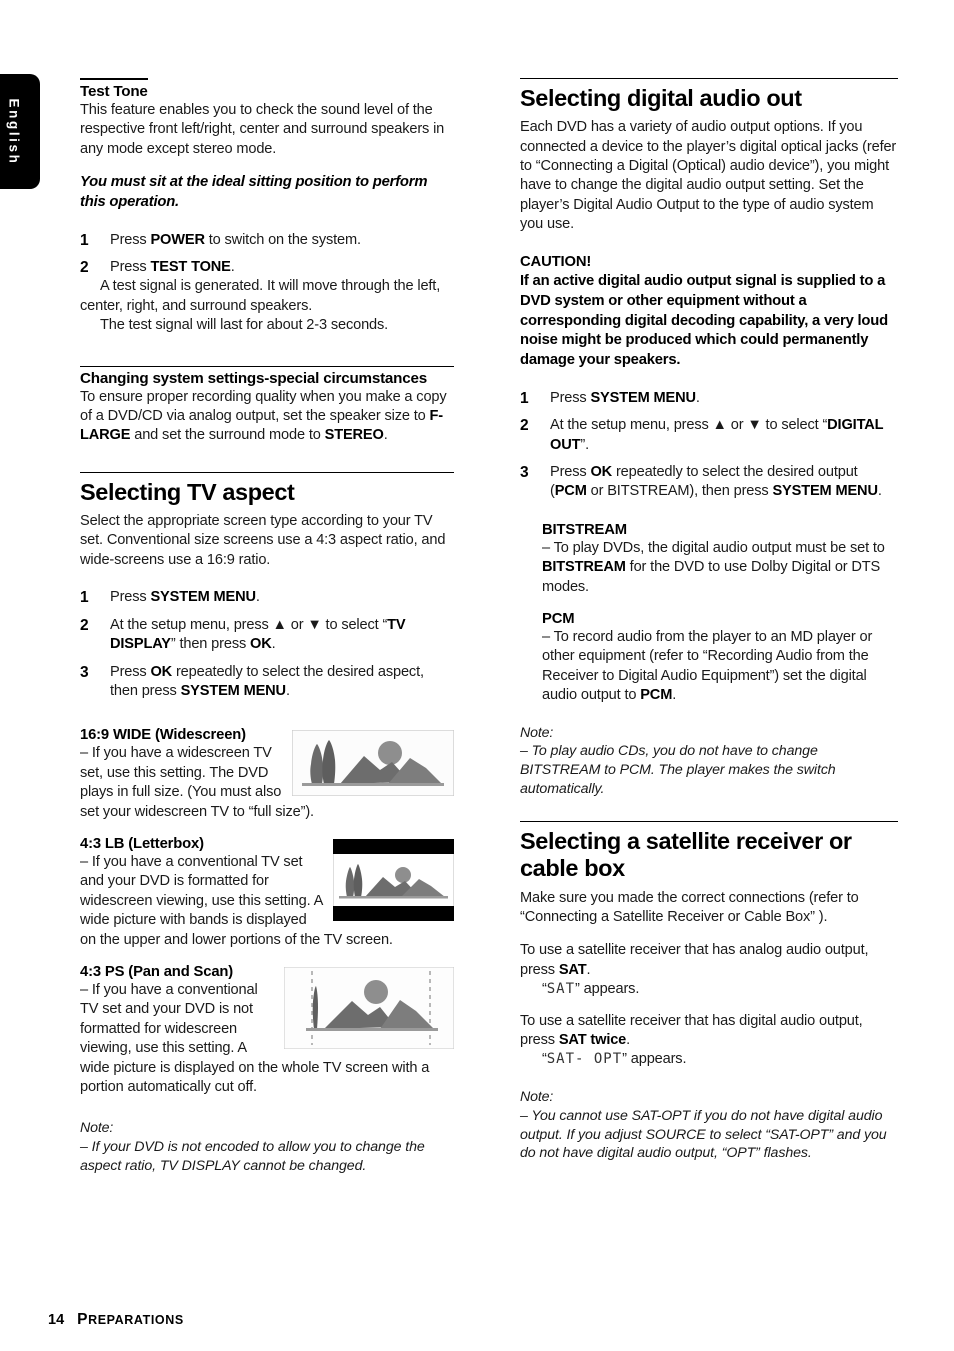  What do you see at coordinates (97, 1128) in the screenshot?
I see `tv-aspect-note-label: Note:` at bounding box center [97, 1128].